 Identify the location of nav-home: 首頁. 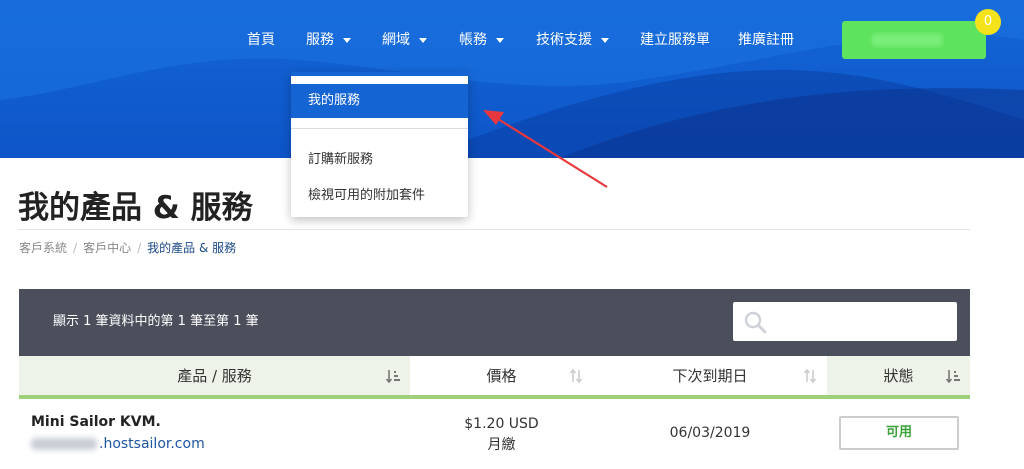
(261, 40).